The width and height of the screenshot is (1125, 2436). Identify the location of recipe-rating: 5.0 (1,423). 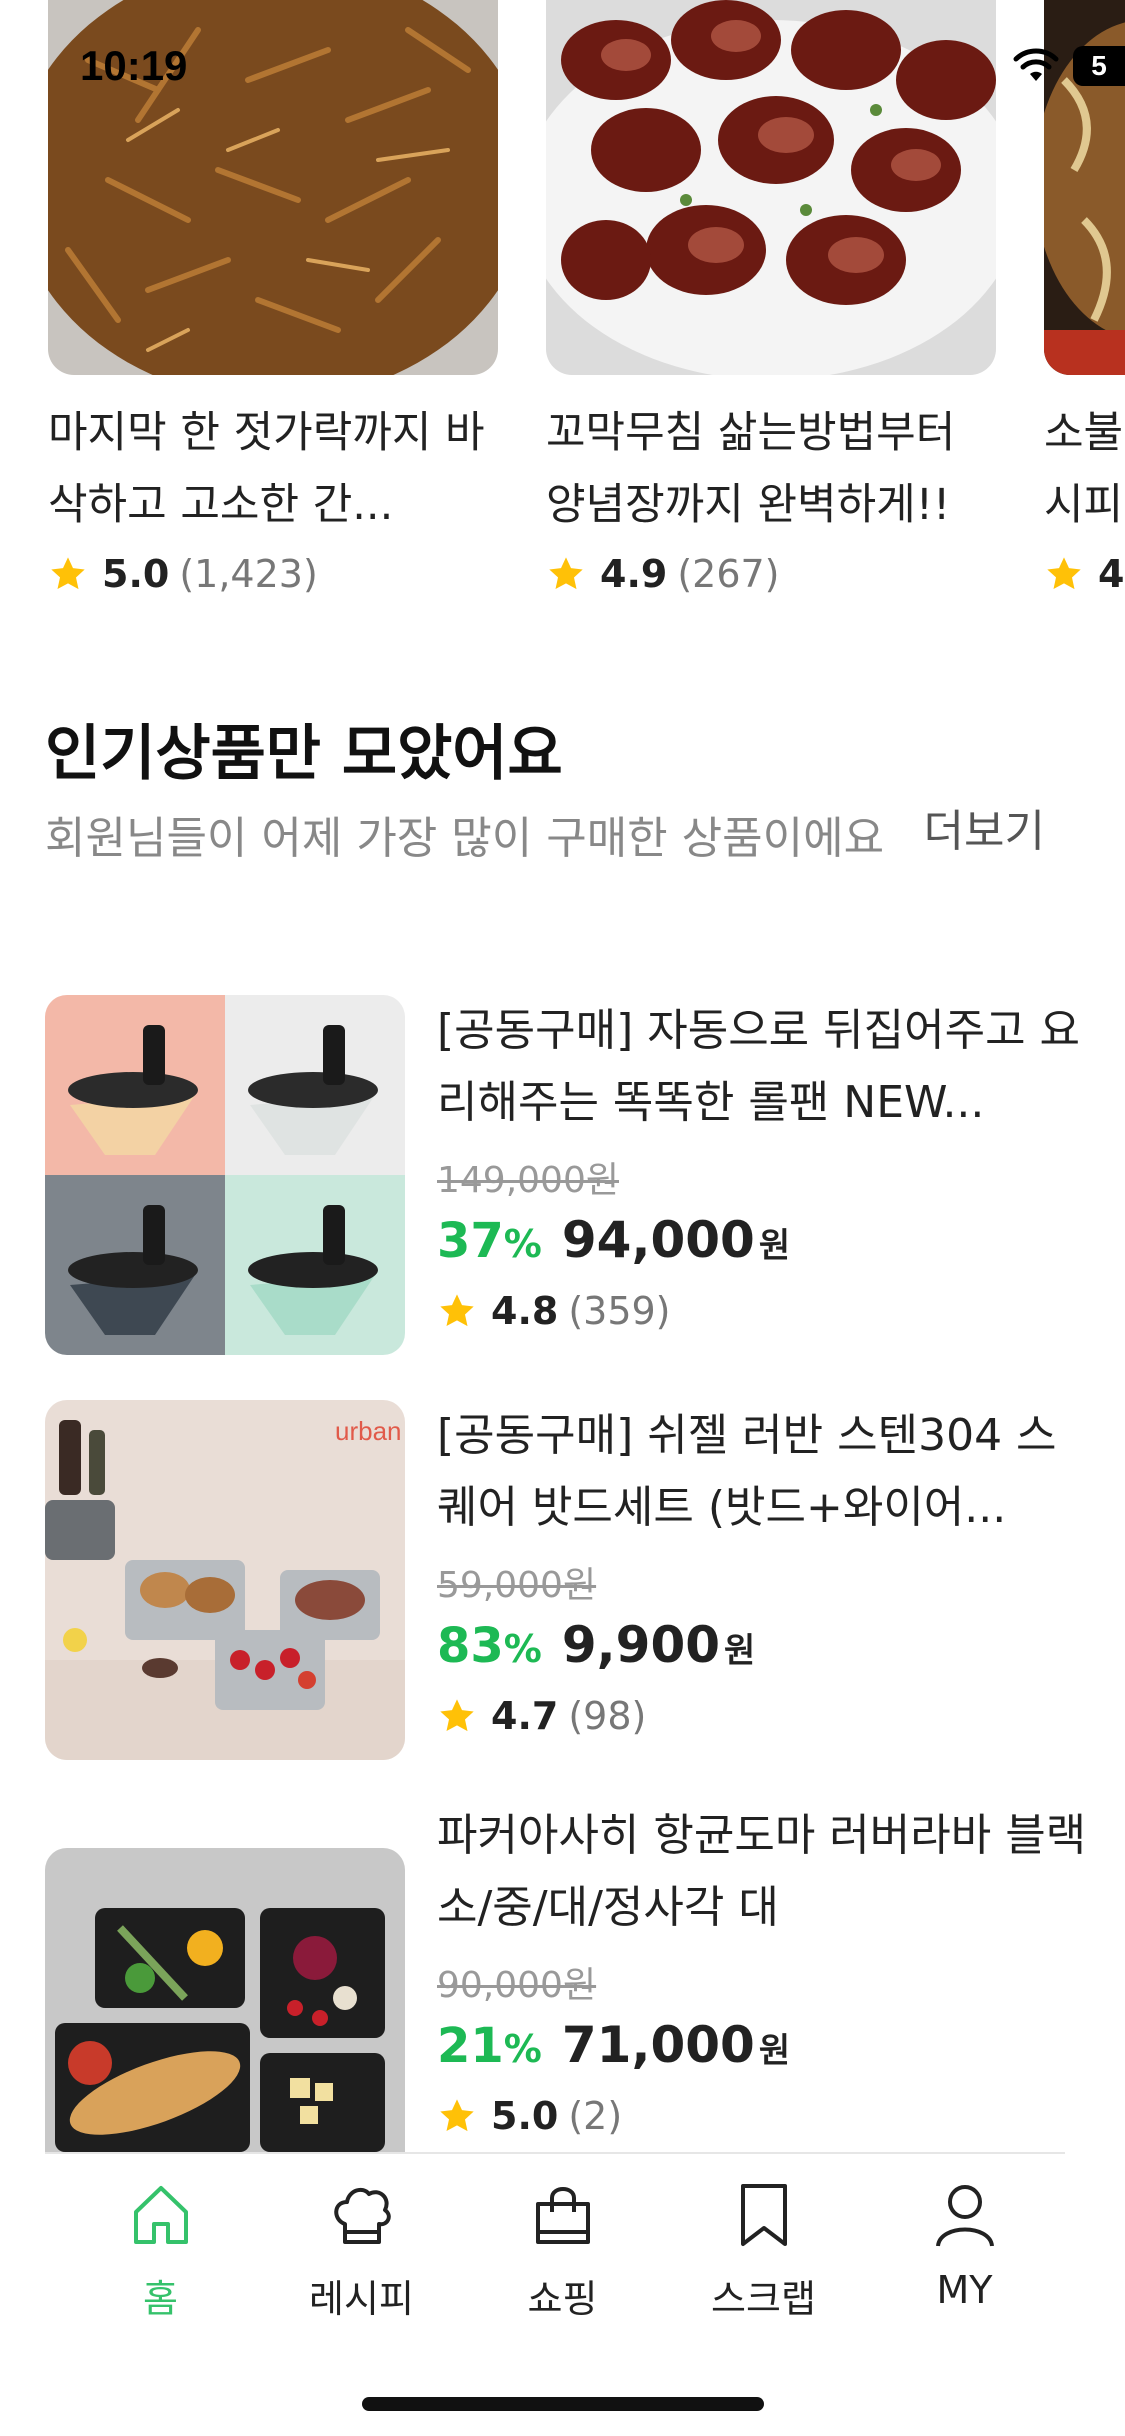
(273, 574).